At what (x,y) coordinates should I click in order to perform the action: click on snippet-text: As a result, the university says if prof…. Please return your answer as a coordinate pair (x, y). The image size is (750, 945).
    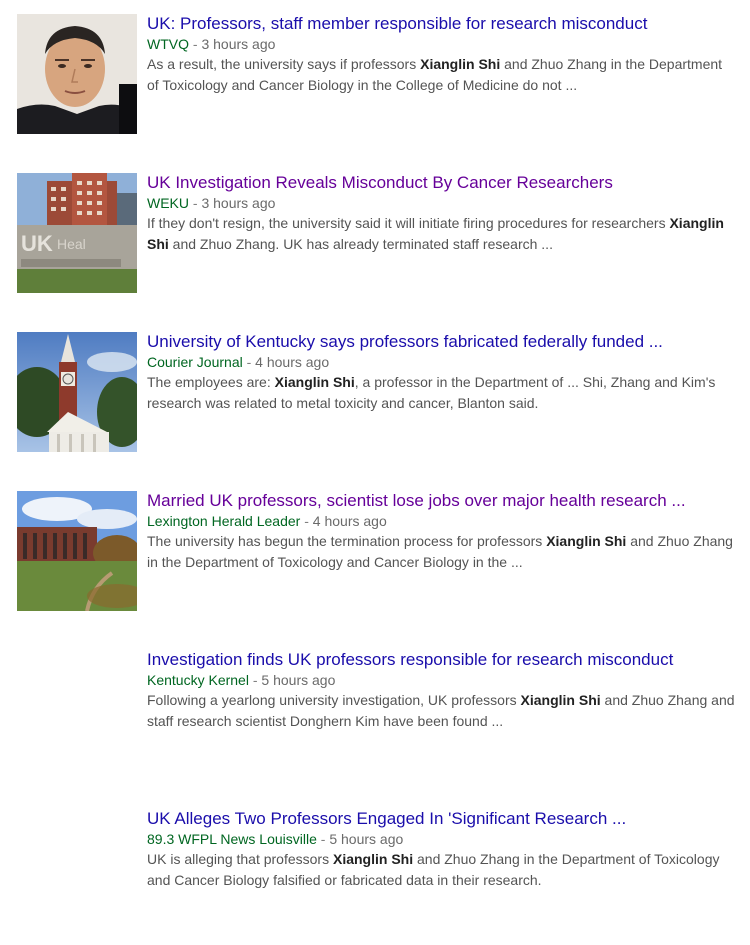
    Looking at the image, I should click on (284, 64).